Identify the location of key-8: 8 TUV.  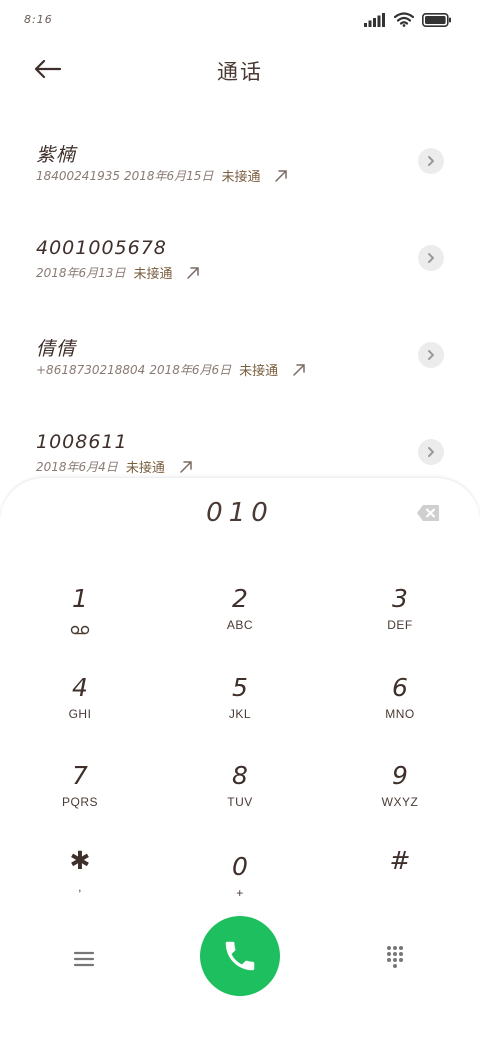
(240, 794).